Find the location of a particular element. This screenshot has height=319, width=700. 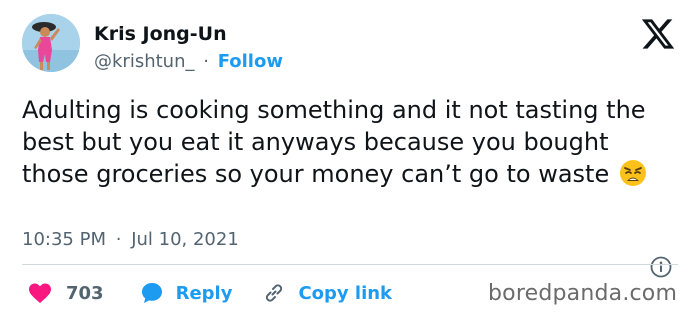

tweet-actions-bar: 703 Reply Copy link is located at coordinates (207, 293).